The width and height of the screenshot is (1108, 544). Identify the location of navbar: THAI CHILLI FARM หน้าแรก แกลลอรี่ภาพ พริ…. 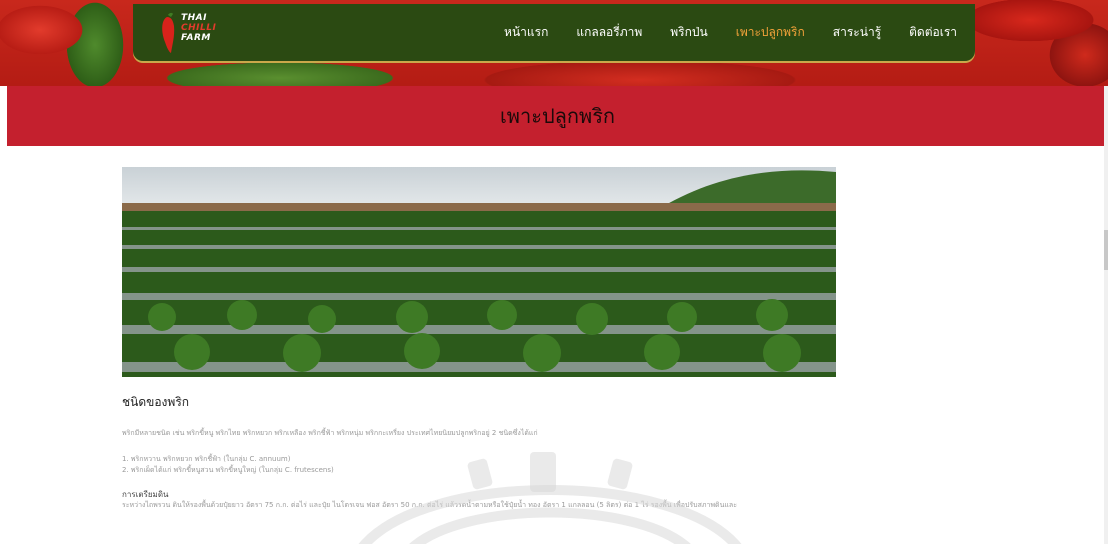
(554, 32).